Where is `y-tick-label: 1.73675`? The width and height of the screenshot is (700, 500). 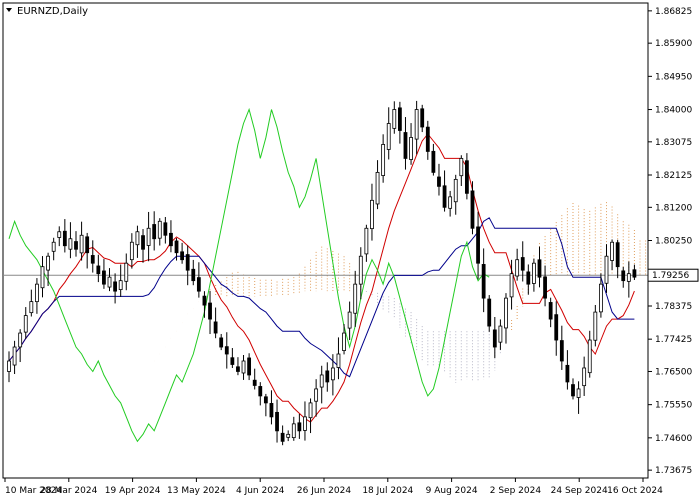
y-tick-label: 1.73675 is located at coordinates (673, 471).